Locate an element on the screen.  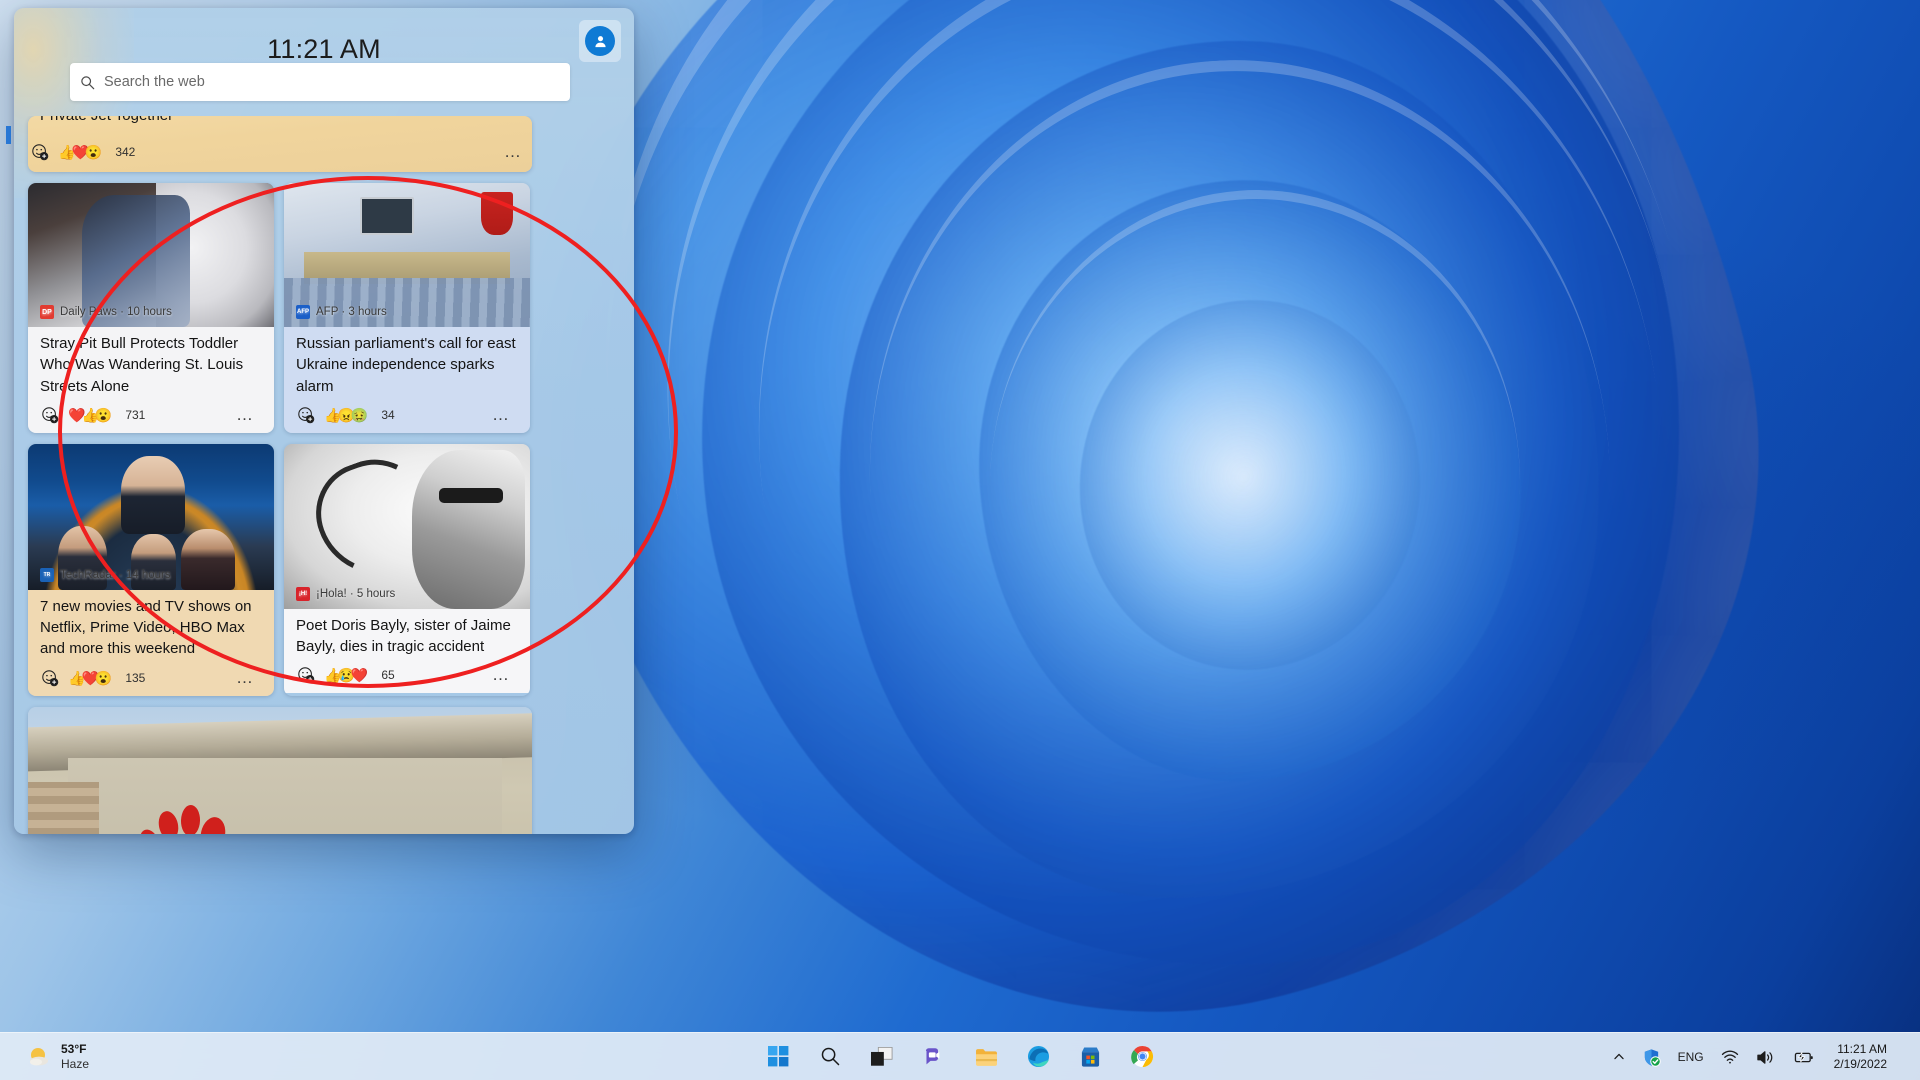
card-source-and-time: Daily Paws · 10 hours is located at coordinates (116, 312).